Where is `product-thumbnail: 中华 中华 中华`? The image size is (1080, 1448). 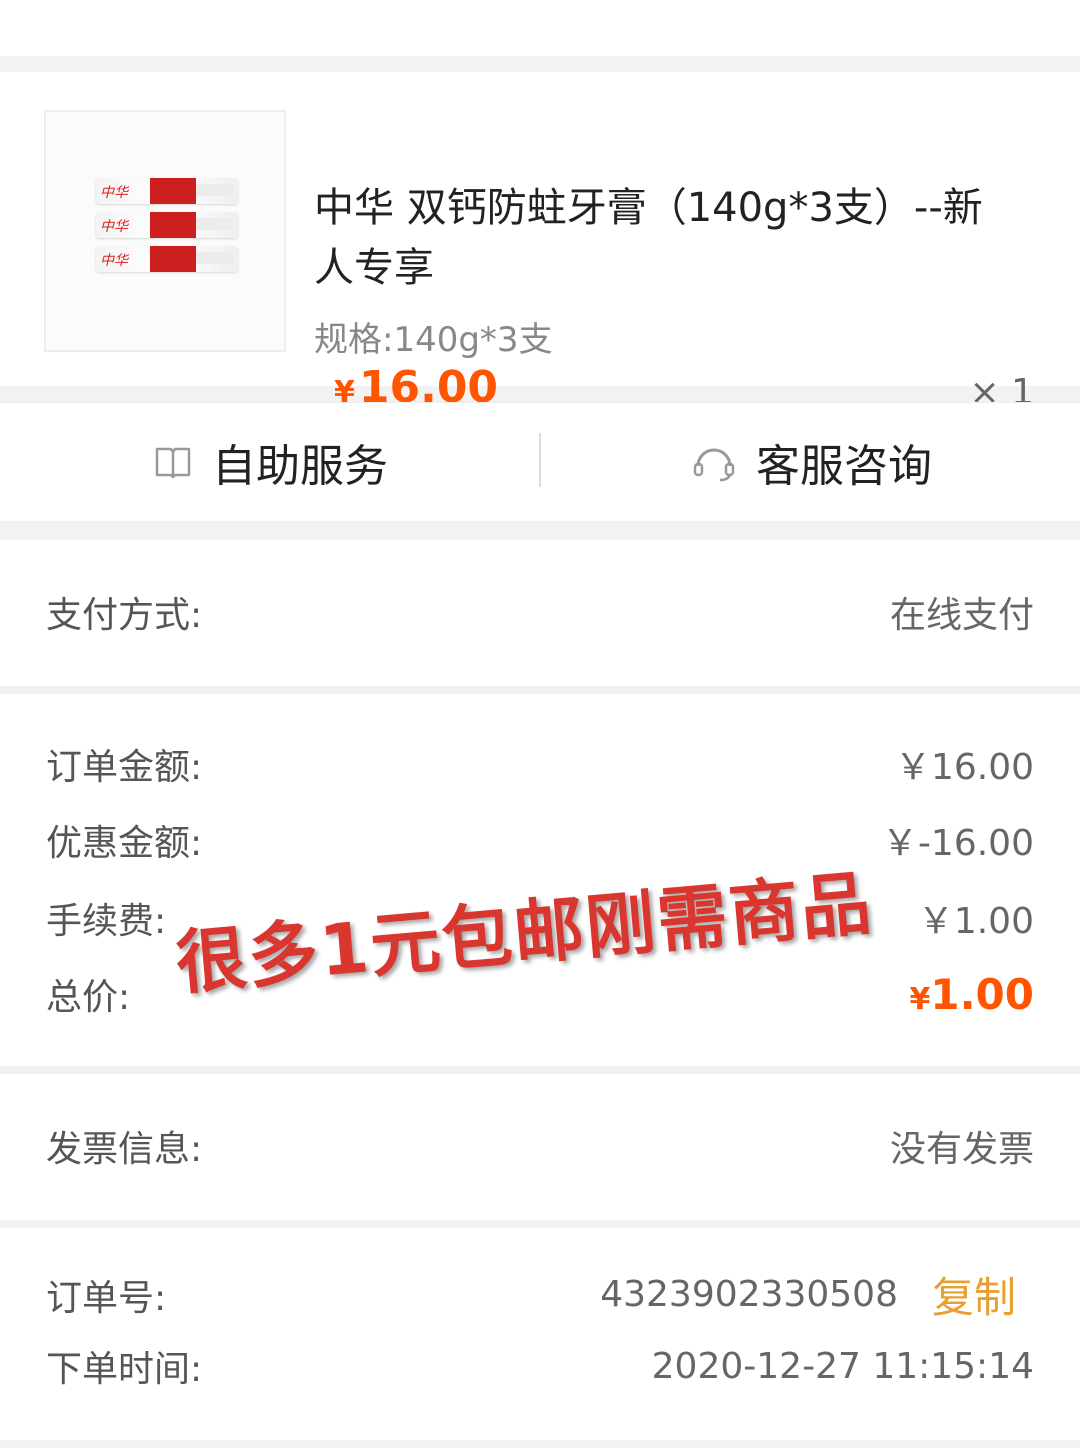
product-thumbnail: 中华 中华 中华 is located at coordinates (165, 231).